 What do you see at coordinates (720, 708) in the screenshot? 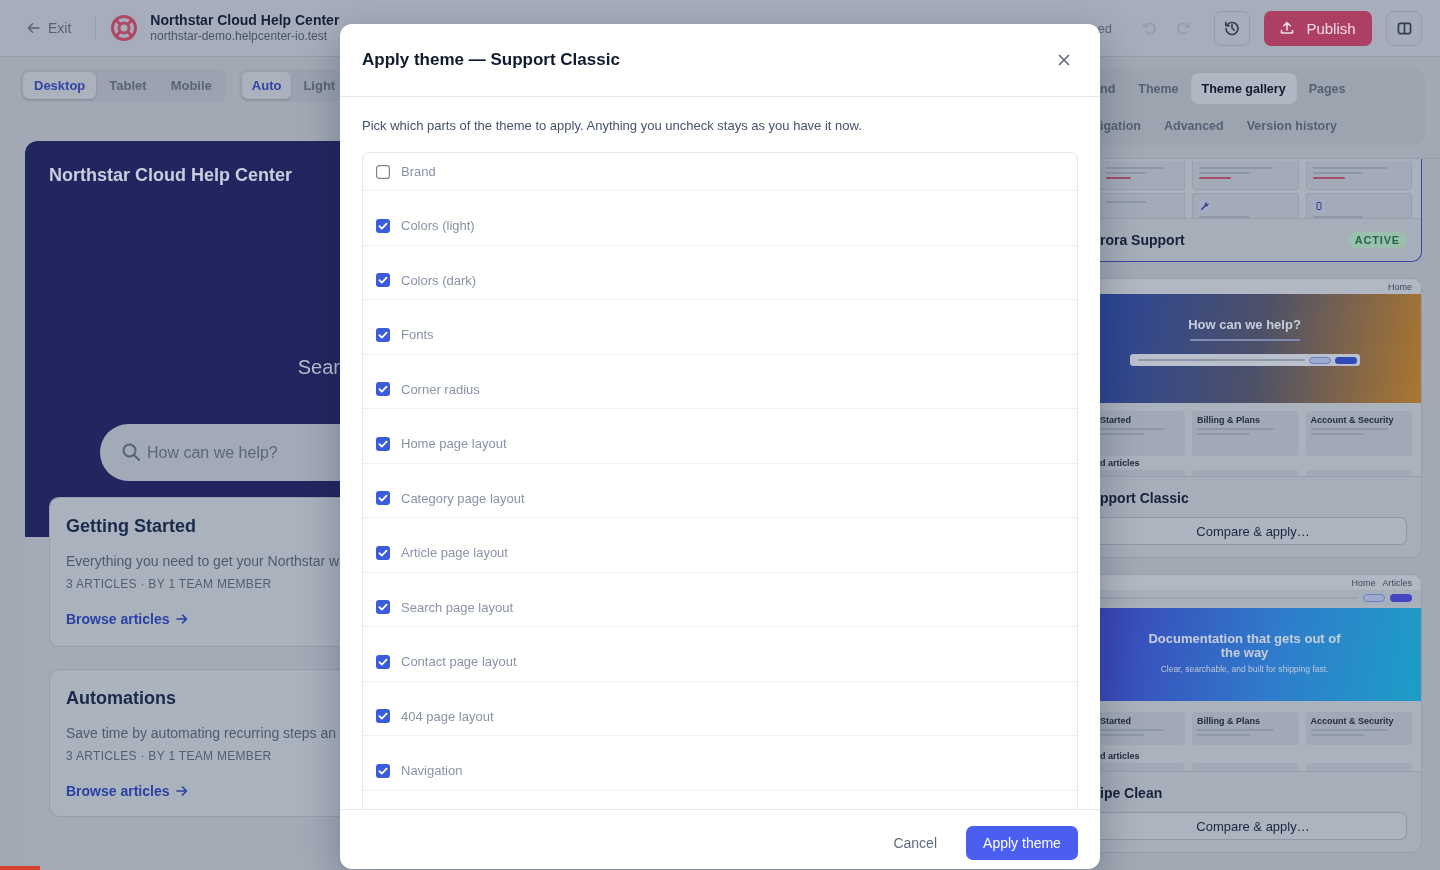
I see `theme-part-option: 404 page layout` at bounding box center [720, 708].